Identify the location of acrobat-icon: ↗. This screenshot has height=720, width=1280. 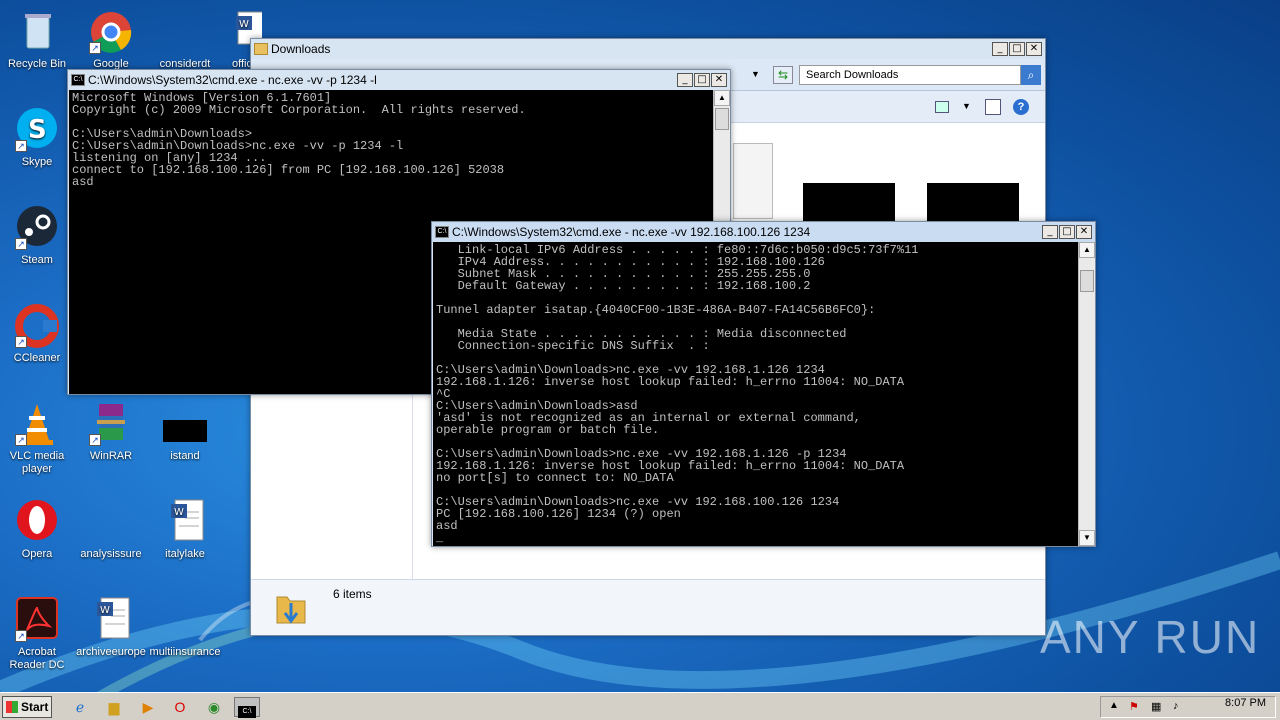
(37, 620).